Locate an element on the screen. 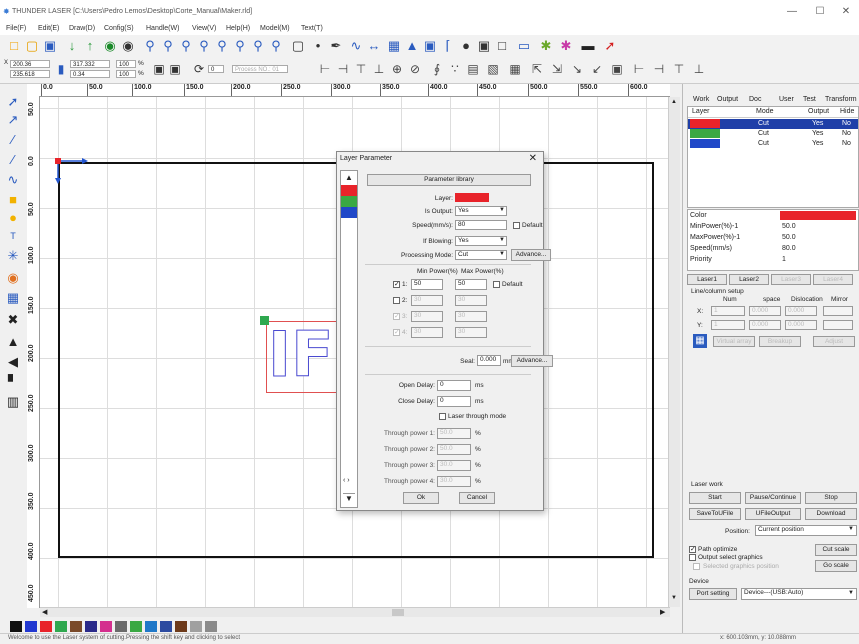 The image size is (859, 644). laser-icon: ✱ is located at coordinates (546, 46).